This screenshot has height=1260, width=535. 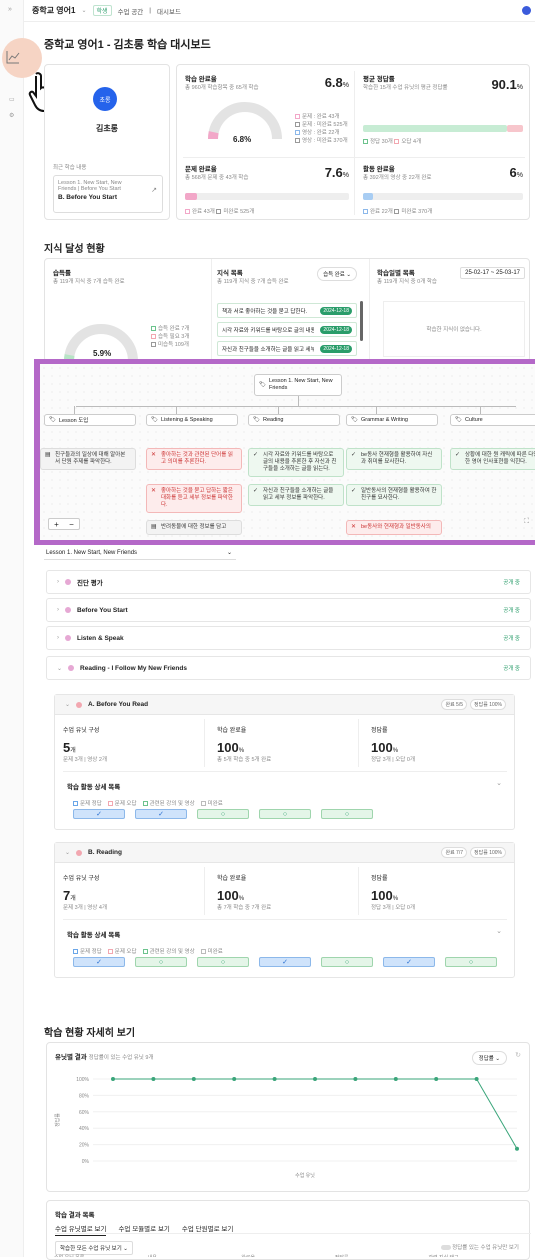 I want to click on unit-header: ⌄ A. Before You Read 완료 5/5 정답률 100%, so click(x=284, y=705).